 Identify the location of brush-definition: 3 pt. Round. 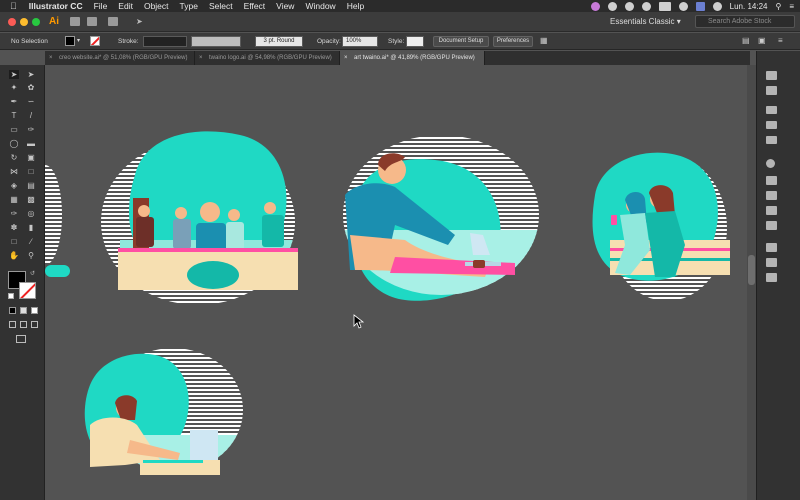
(279, 41).